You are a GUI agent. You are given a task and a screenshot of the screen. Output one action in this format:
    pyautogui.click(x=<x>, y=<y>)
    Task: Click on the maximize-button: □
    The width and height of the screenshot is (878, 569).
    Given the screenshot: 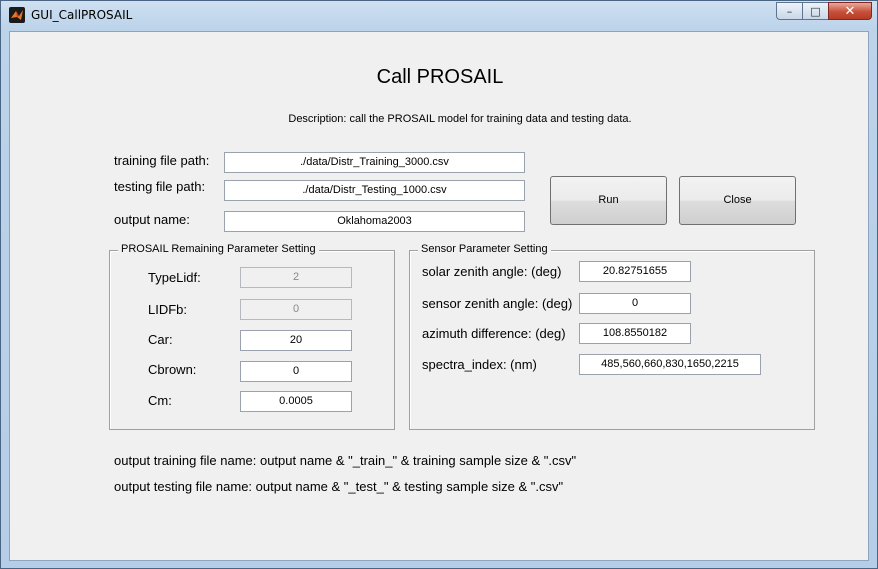 What is the action you would take?
    pyautogui.click(x=815, y=11)
    